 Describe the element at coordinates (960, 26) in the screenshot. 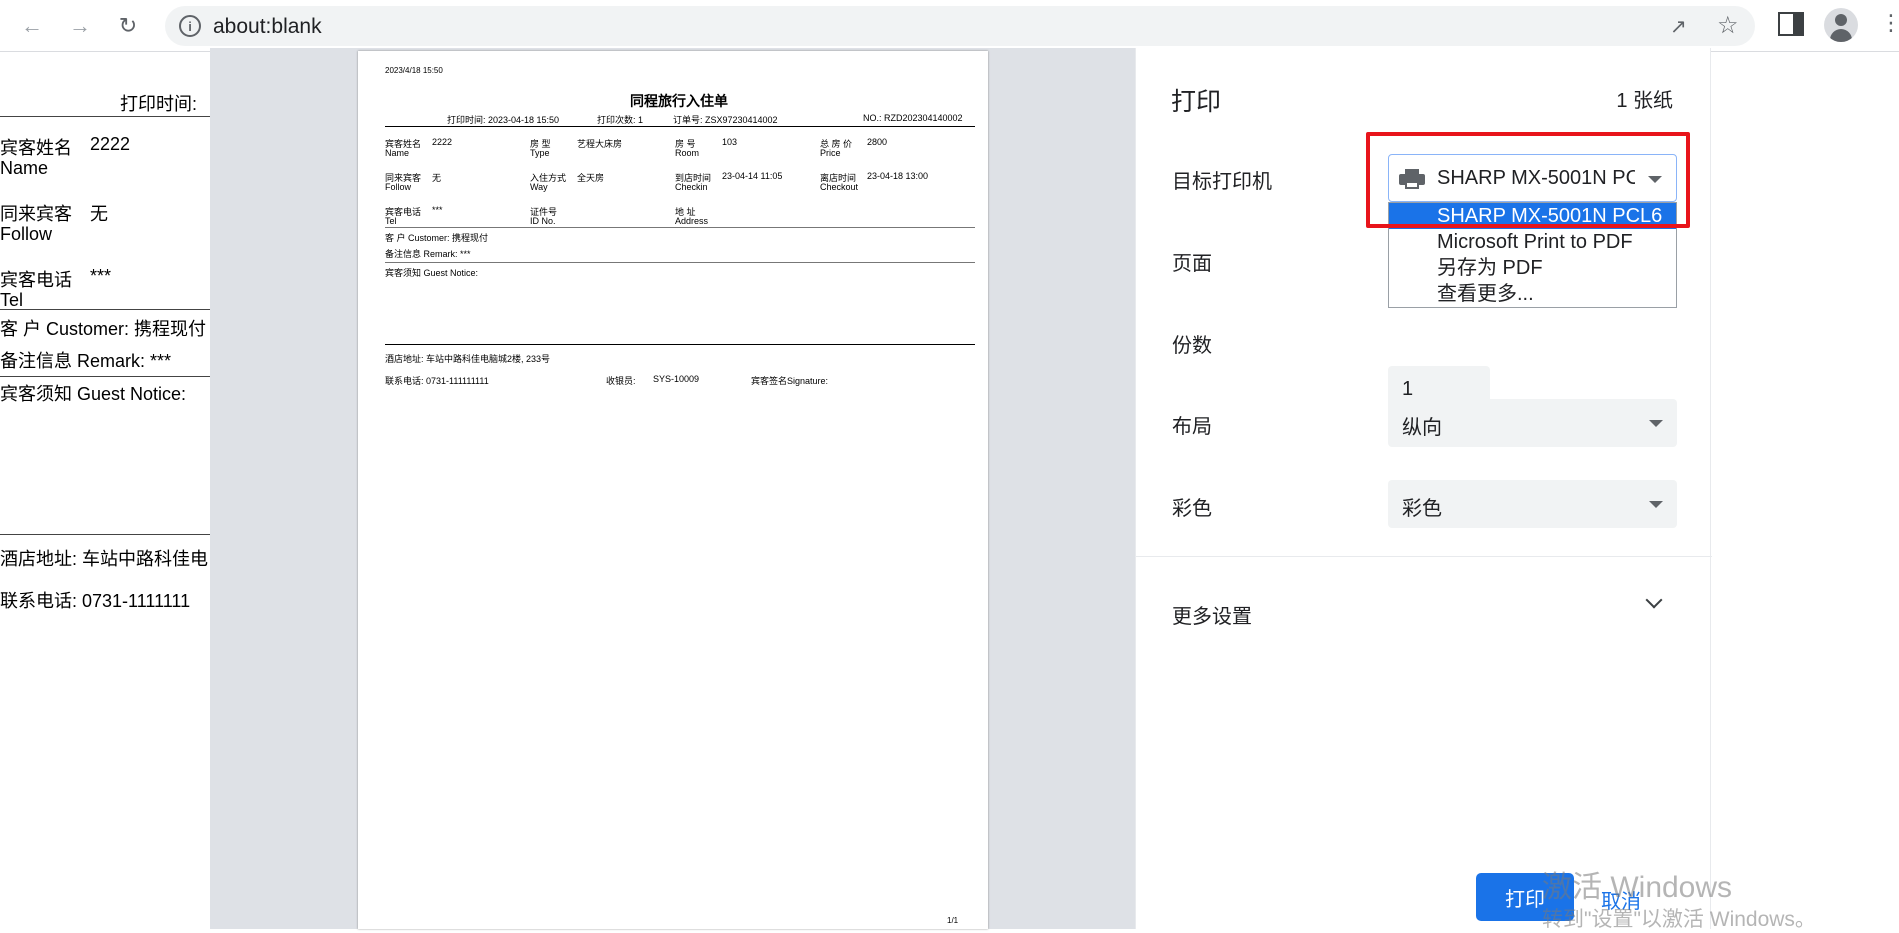

I see `address-bar: i about:blank ↗ ☆` at that location.